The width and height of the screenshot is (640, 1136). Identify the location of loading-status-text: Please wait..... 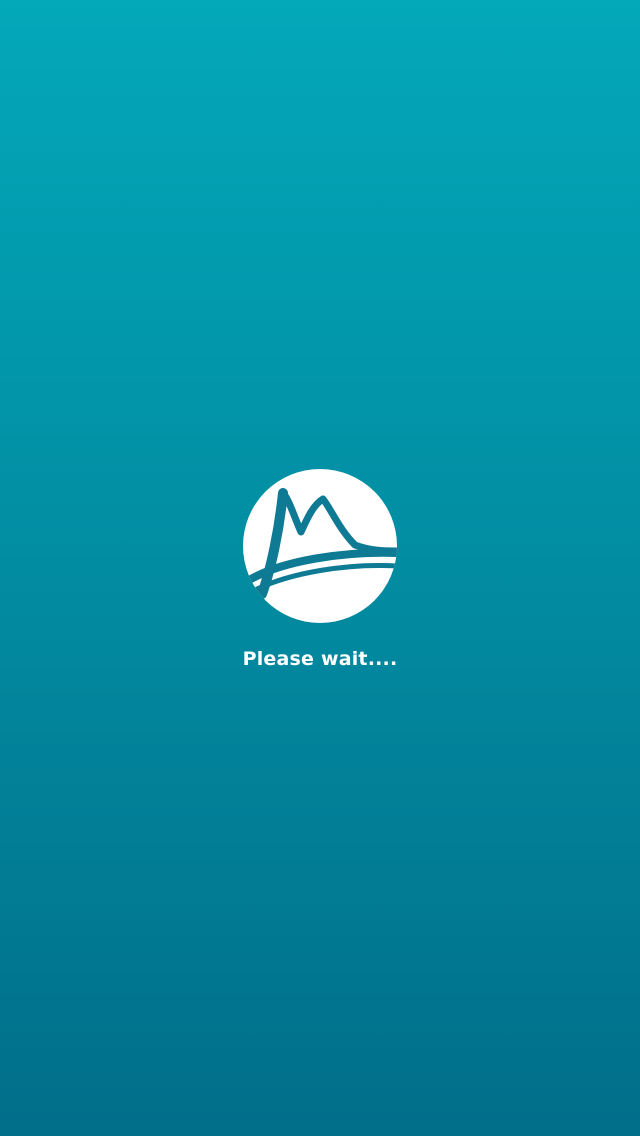
(320, 659).